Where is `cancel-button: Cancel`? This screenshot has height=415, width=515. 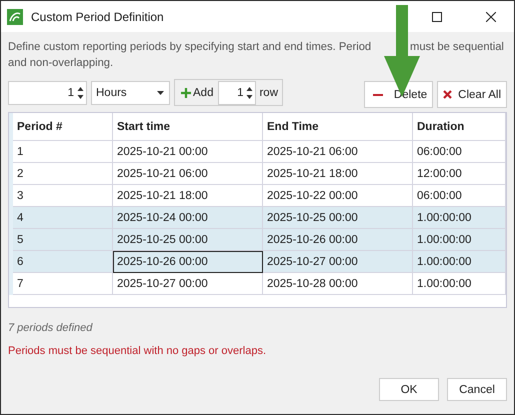
cancel-button: Cancel is located at coordinates (477, 389).